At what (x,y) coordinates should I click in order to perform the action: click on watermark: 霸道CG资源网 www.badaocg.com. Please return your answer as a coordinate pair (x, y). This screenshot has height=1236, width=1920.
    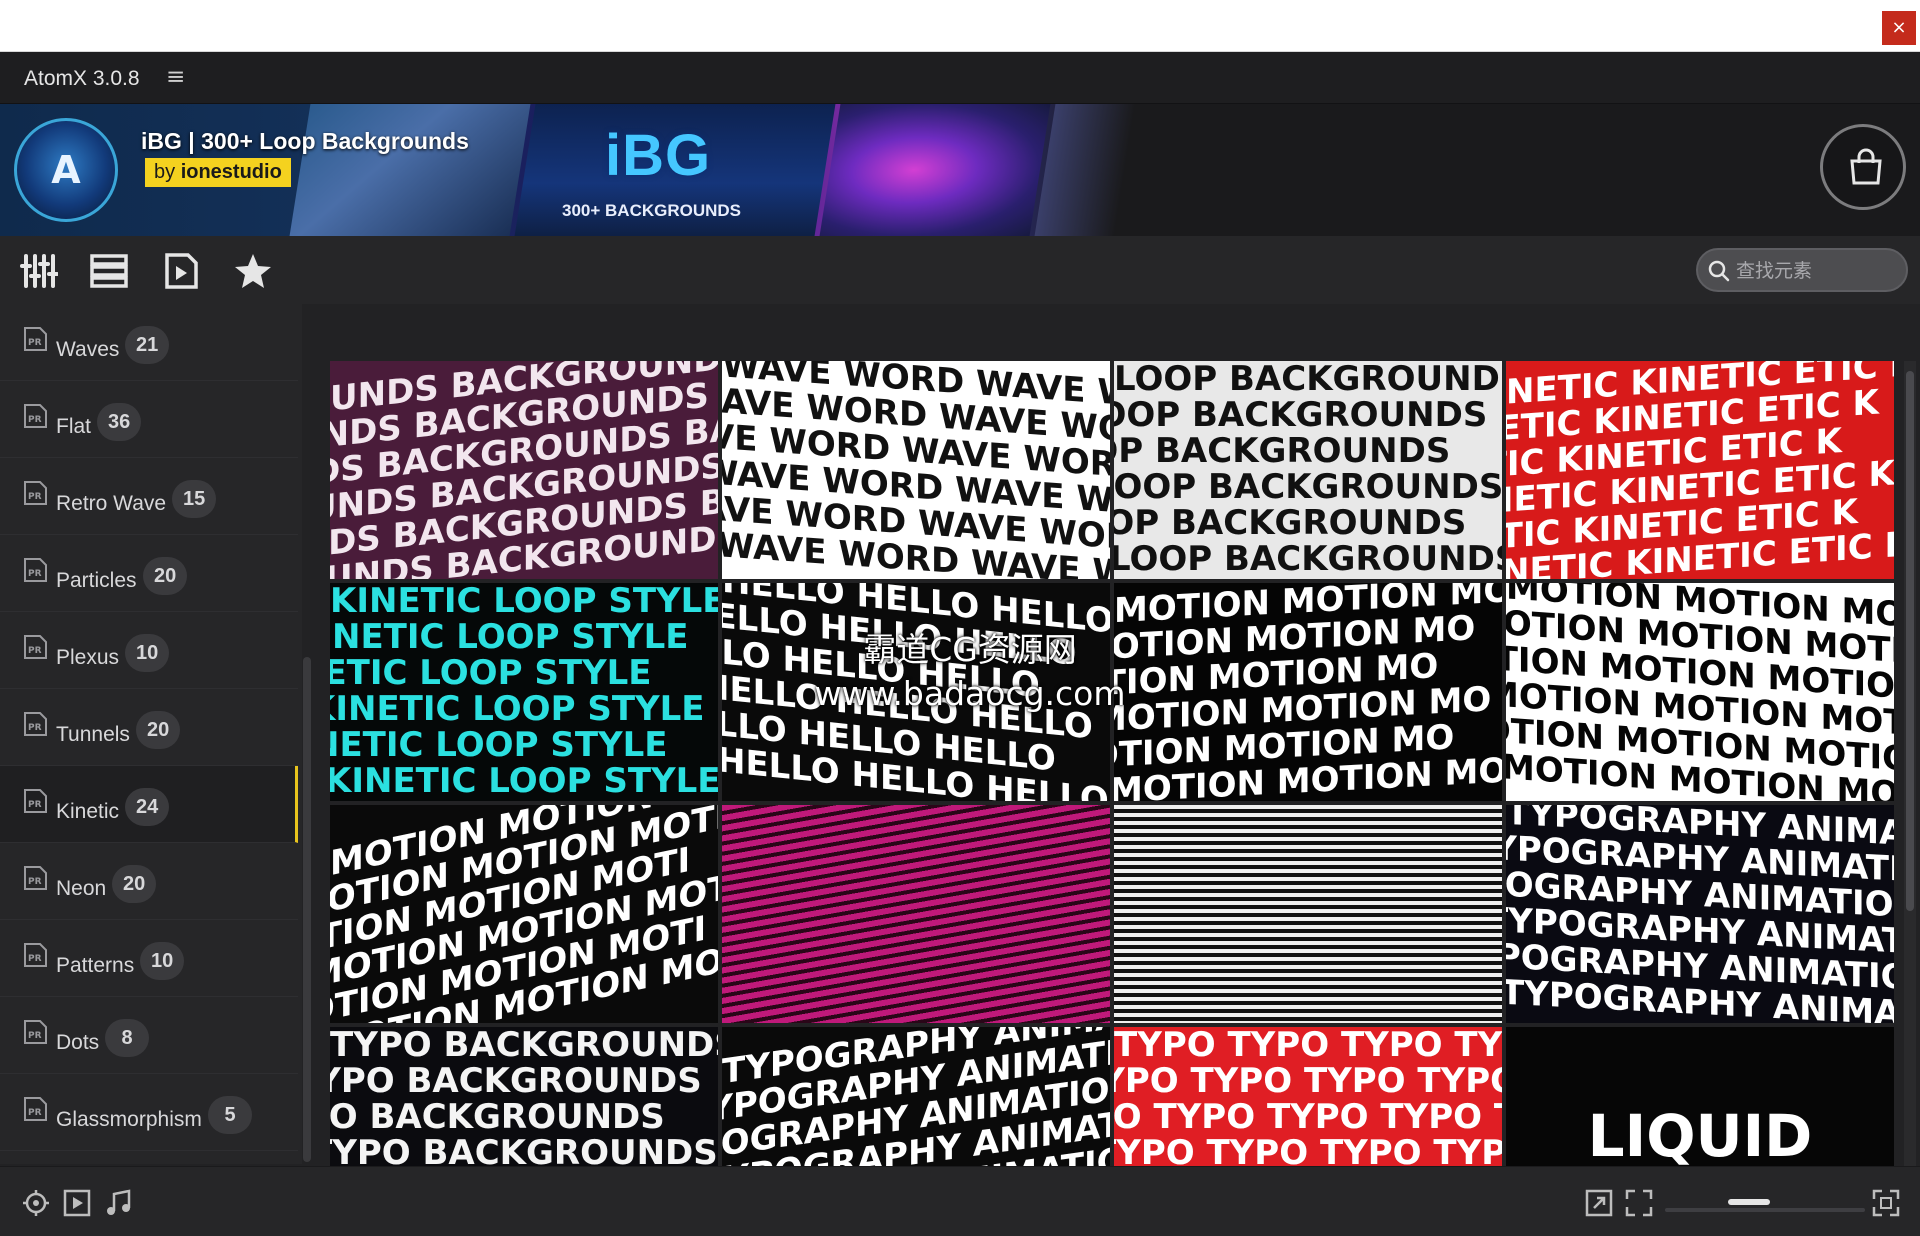
    Looking at the image, I should click on (970, 672).